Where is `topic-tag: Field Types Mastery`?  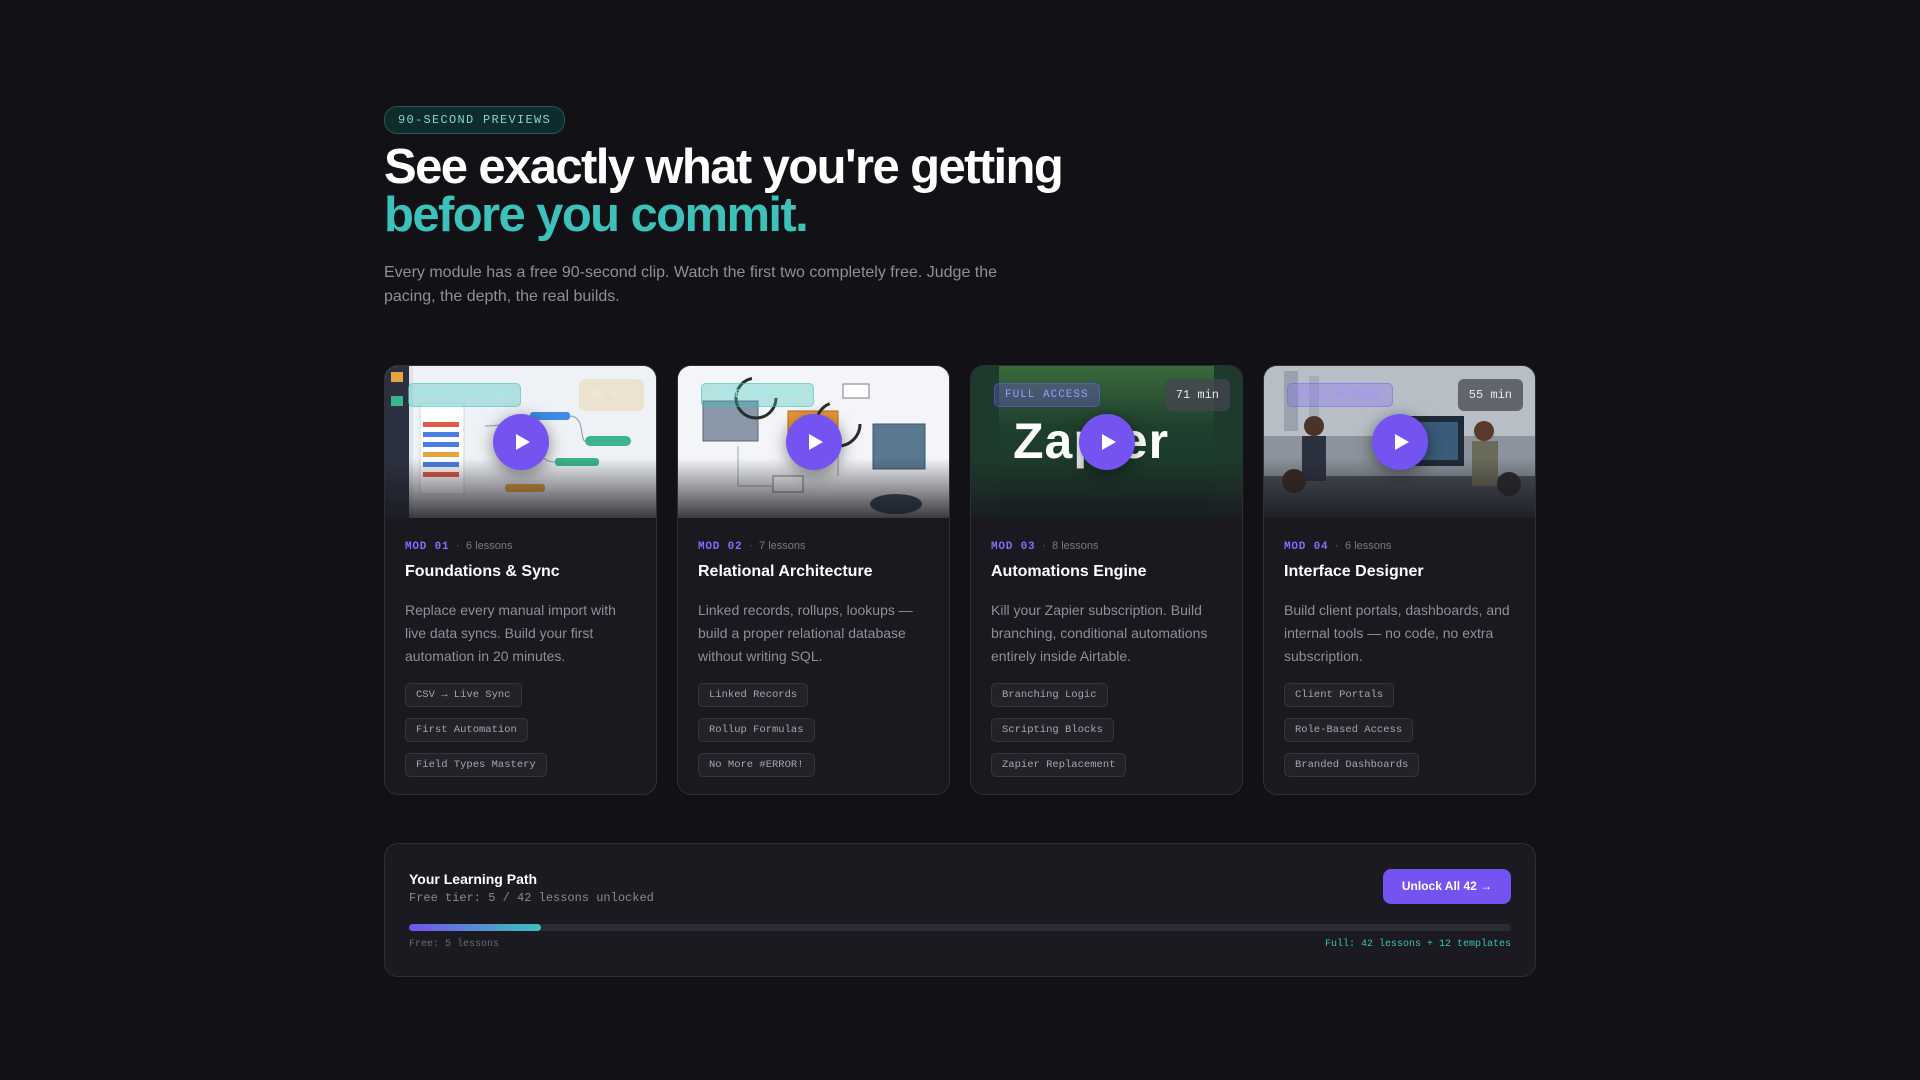
topic-tag: Field Types Mastery is located at coordinates (476, 765).